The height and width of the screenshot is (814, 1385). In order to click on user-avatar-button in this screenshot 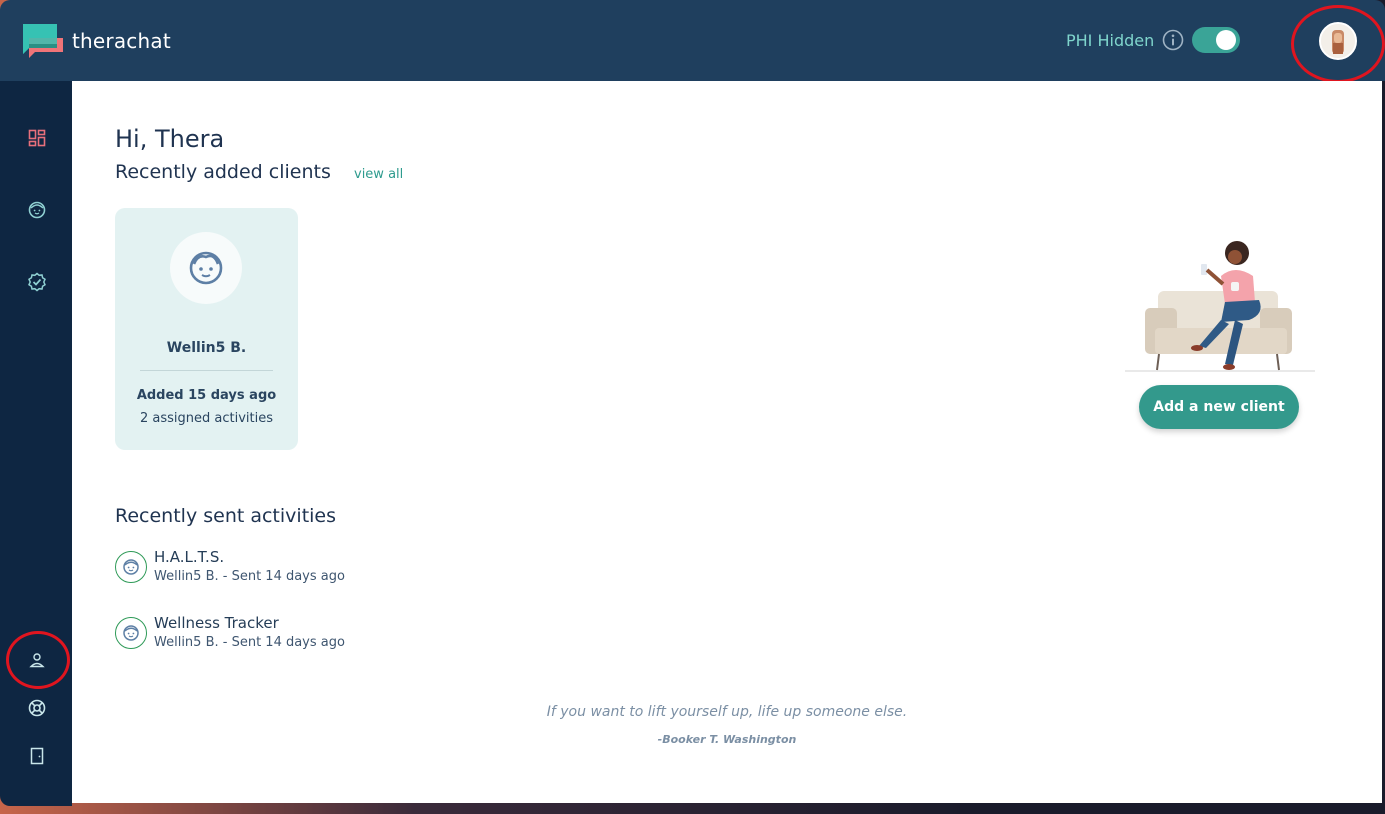, I will do `click(1338, 41)`.